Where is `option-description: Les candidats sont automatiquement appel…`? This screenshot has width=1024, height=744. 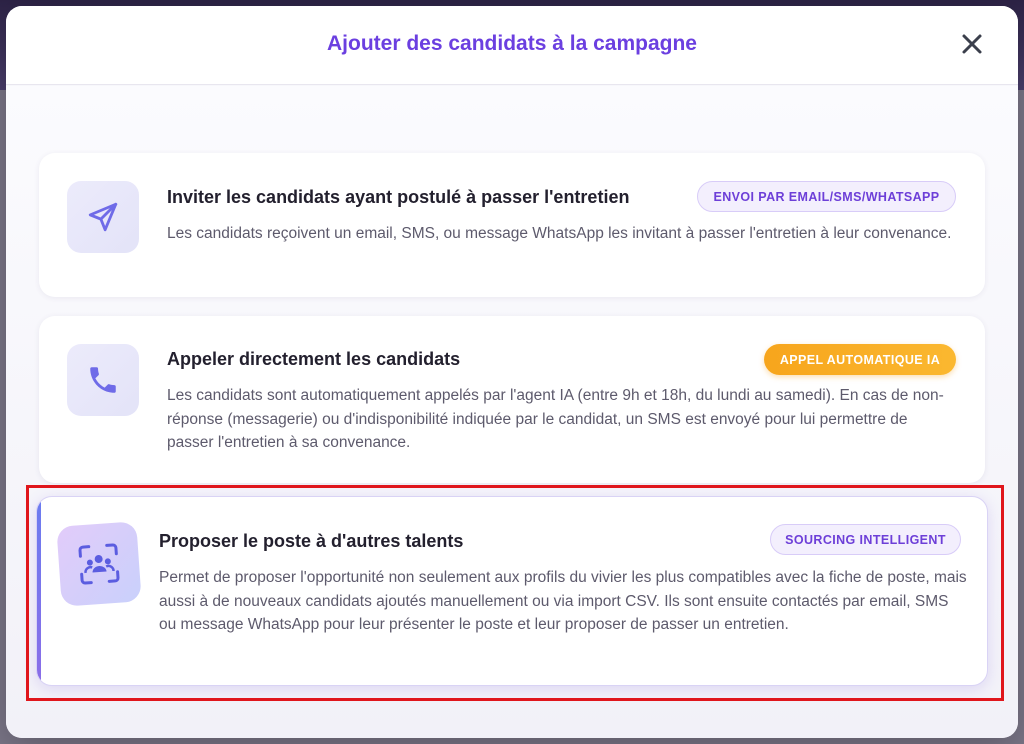 option-description: Les candidats sont automatiquement appel… is located at coordinates (555, 419).